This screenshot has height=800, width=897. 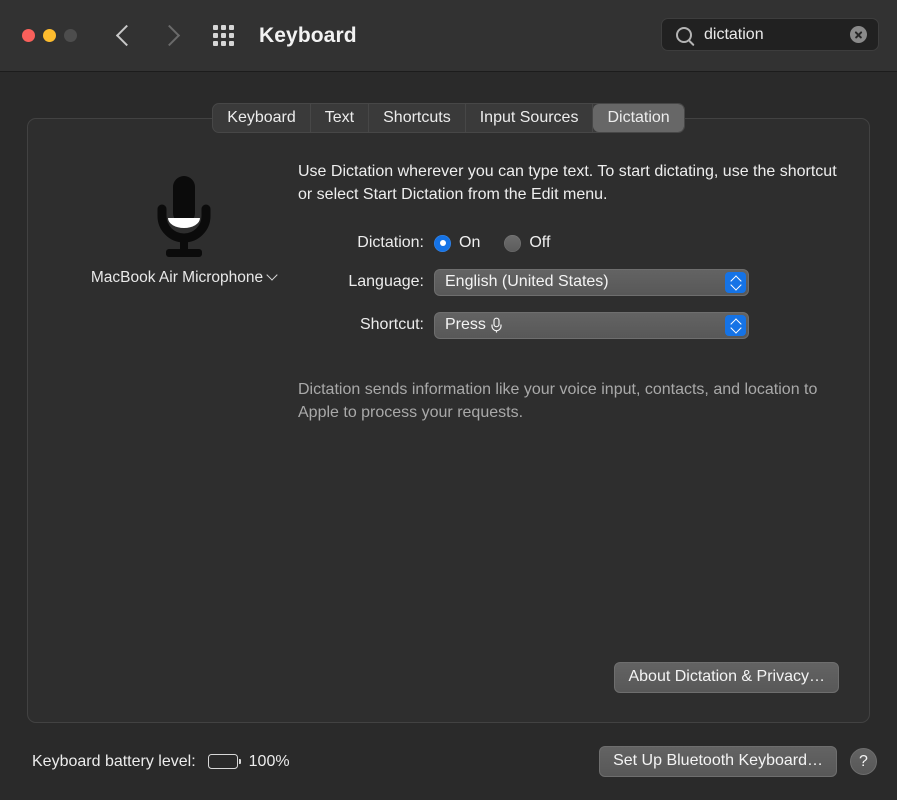 I want to click on tab-shortcuts: Shortcuts, so click(x=417, y=118).